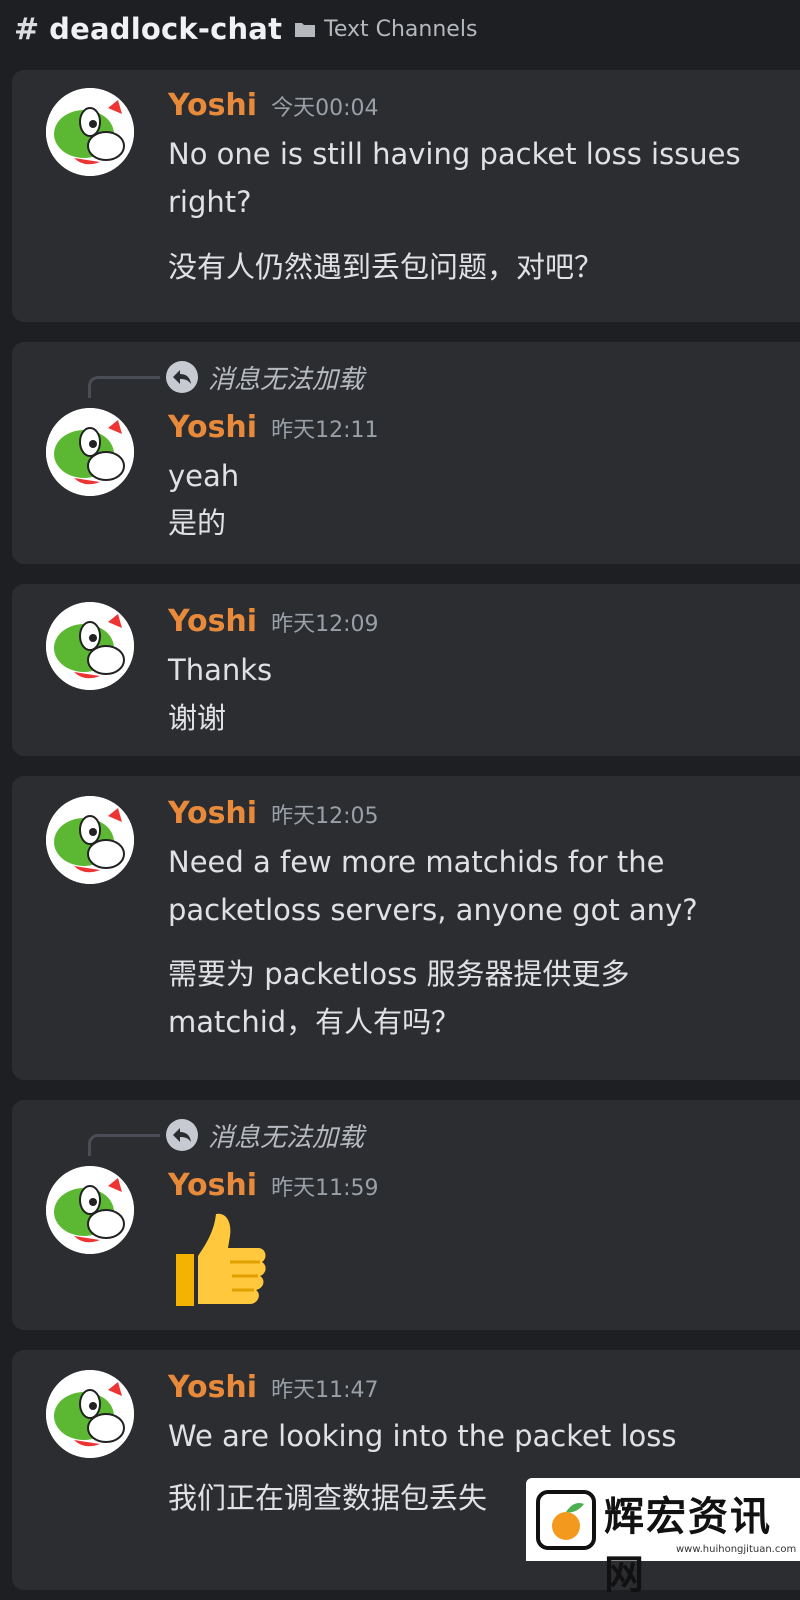  I want to click on message-translation: 需要为 packetloss 服务器提供更多 matchid，有人有吗？, so click(399, 998).